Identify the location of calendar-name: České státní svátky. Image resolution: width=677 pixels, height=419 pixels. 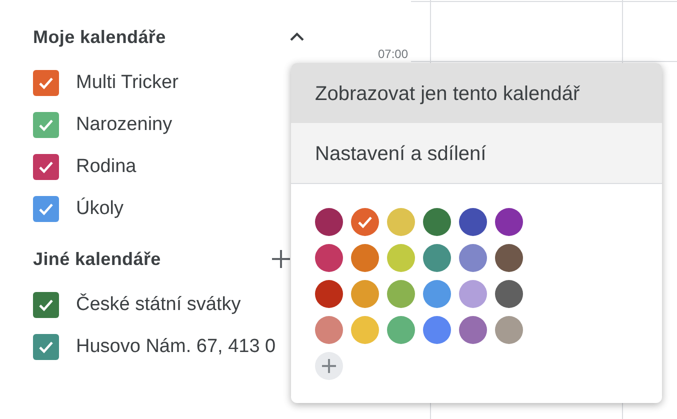
(158, 305).